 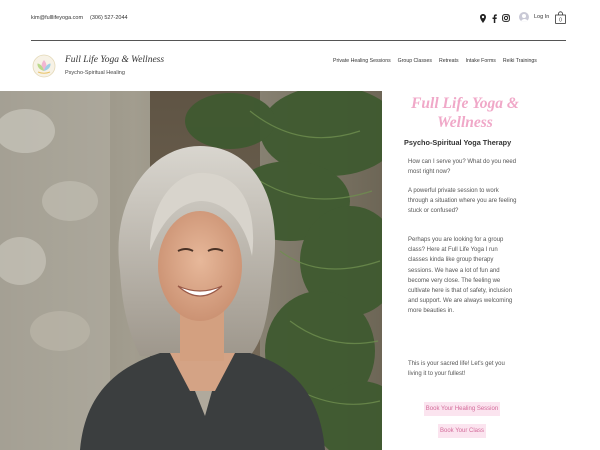 What do you see at coordinates (95, 73) in the screenshot?
I see `brand-subtitle: Psycho-Spiritual Healing` at bounding box center [95, 73].